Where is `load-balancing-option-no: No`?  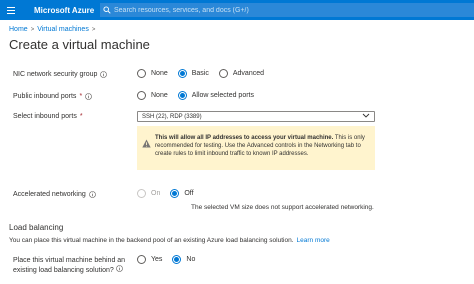
load-balancing-option-no: No is located at coordinates (183, 259).